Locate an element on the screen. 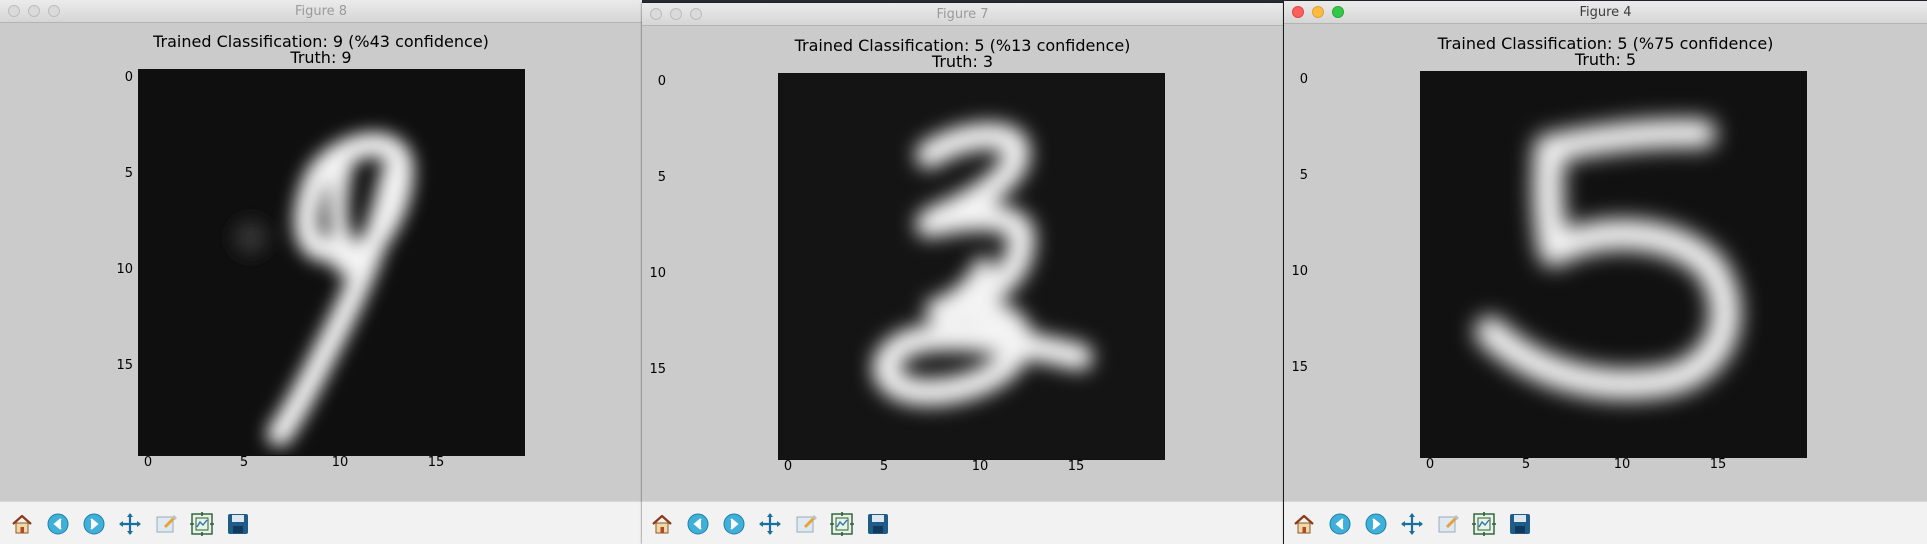  window-title: Figure 7 is located at coordinates (962, 14).